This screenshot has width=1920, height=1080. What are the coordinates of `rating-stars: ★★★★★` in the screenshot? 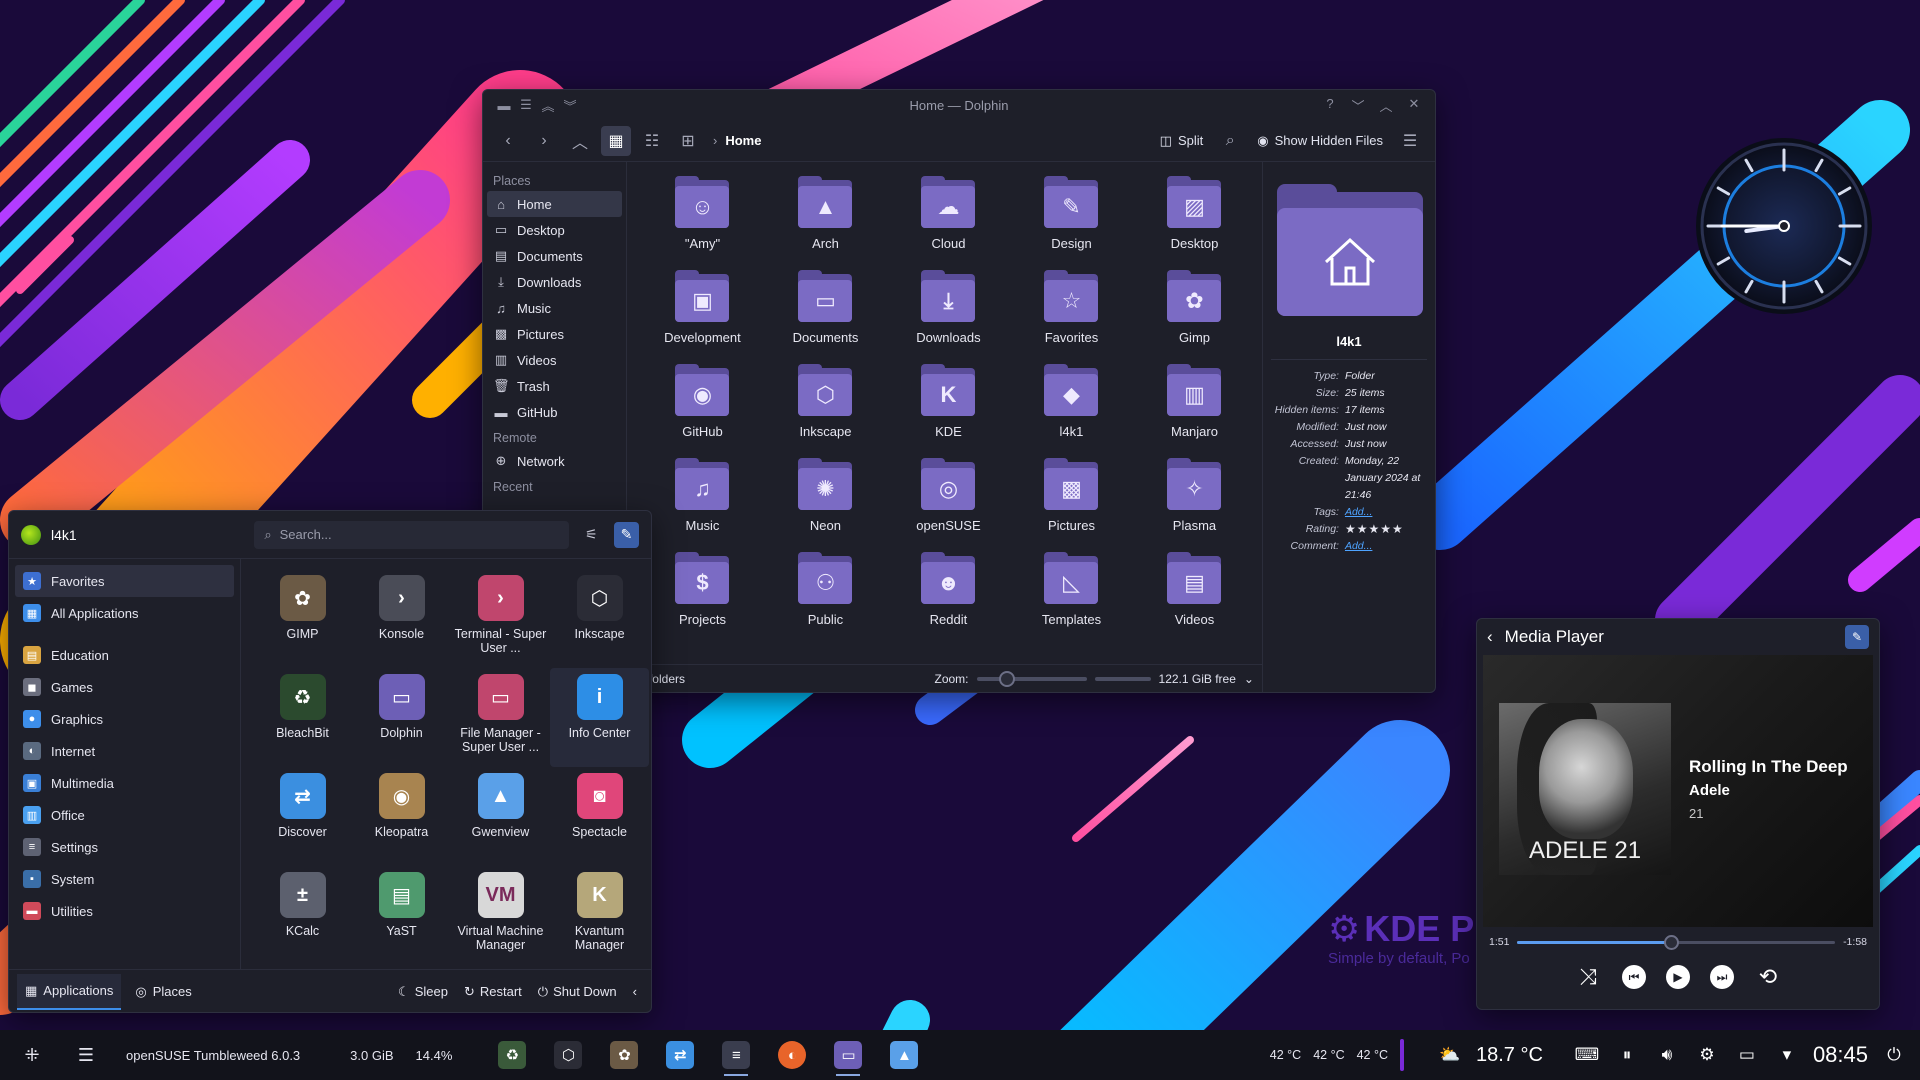 It's located at (1386, 529).